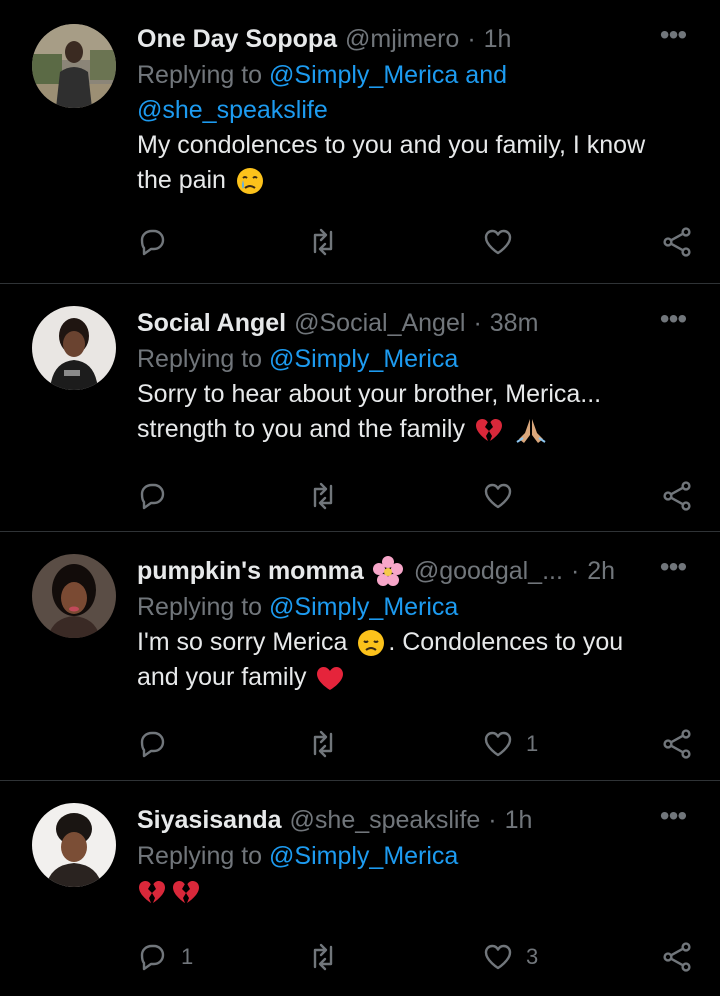 The height and width of the screenshot is (996, 720). I want to click on tweet-actions: 1 3, so click(417, 961).